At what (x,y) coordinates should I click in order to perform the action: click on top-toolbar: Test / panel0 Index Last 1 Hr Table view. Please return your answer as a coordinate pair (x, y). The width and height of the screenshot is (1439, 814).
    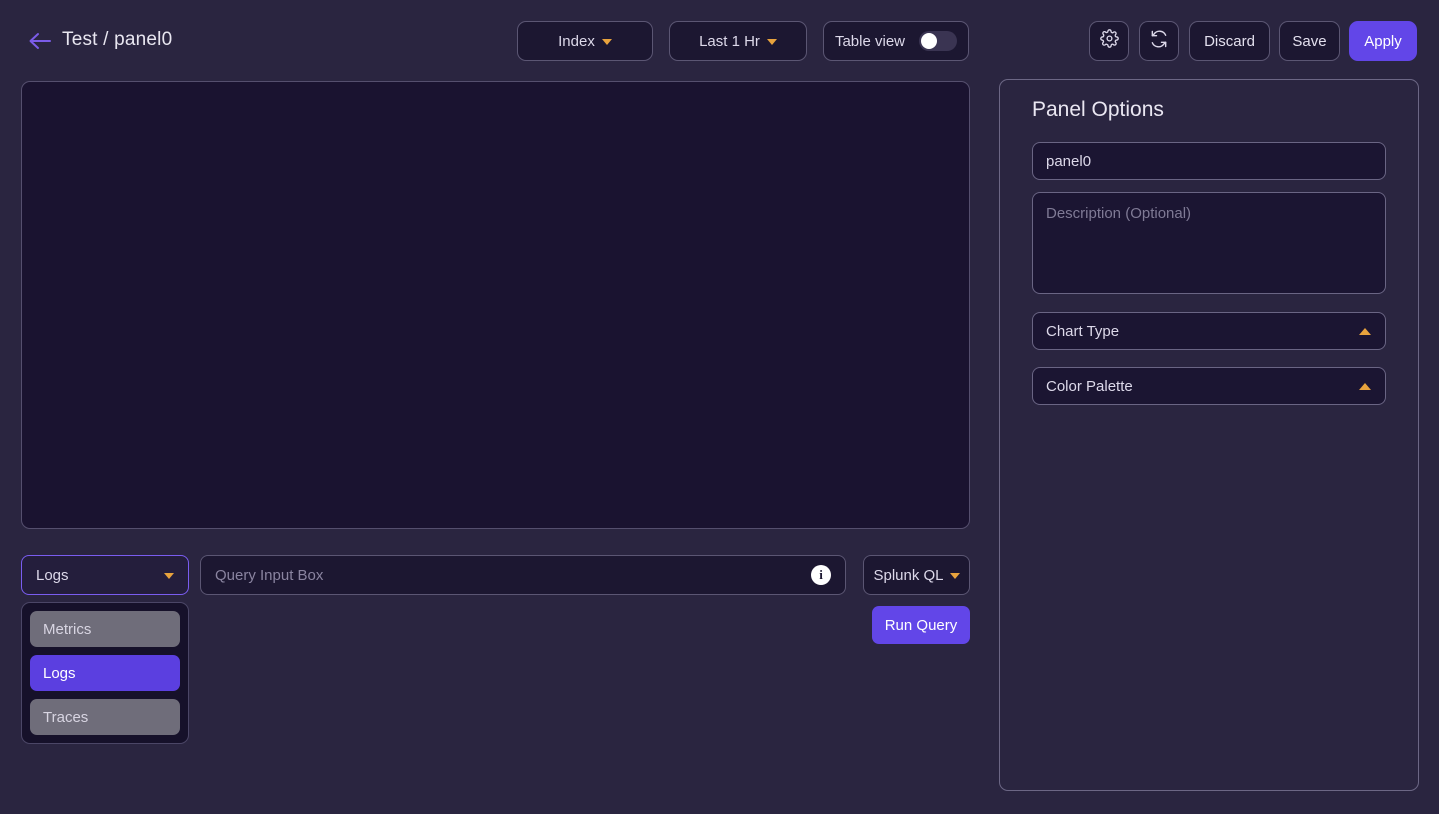
    Looking at the image, I should click on (719, 40).